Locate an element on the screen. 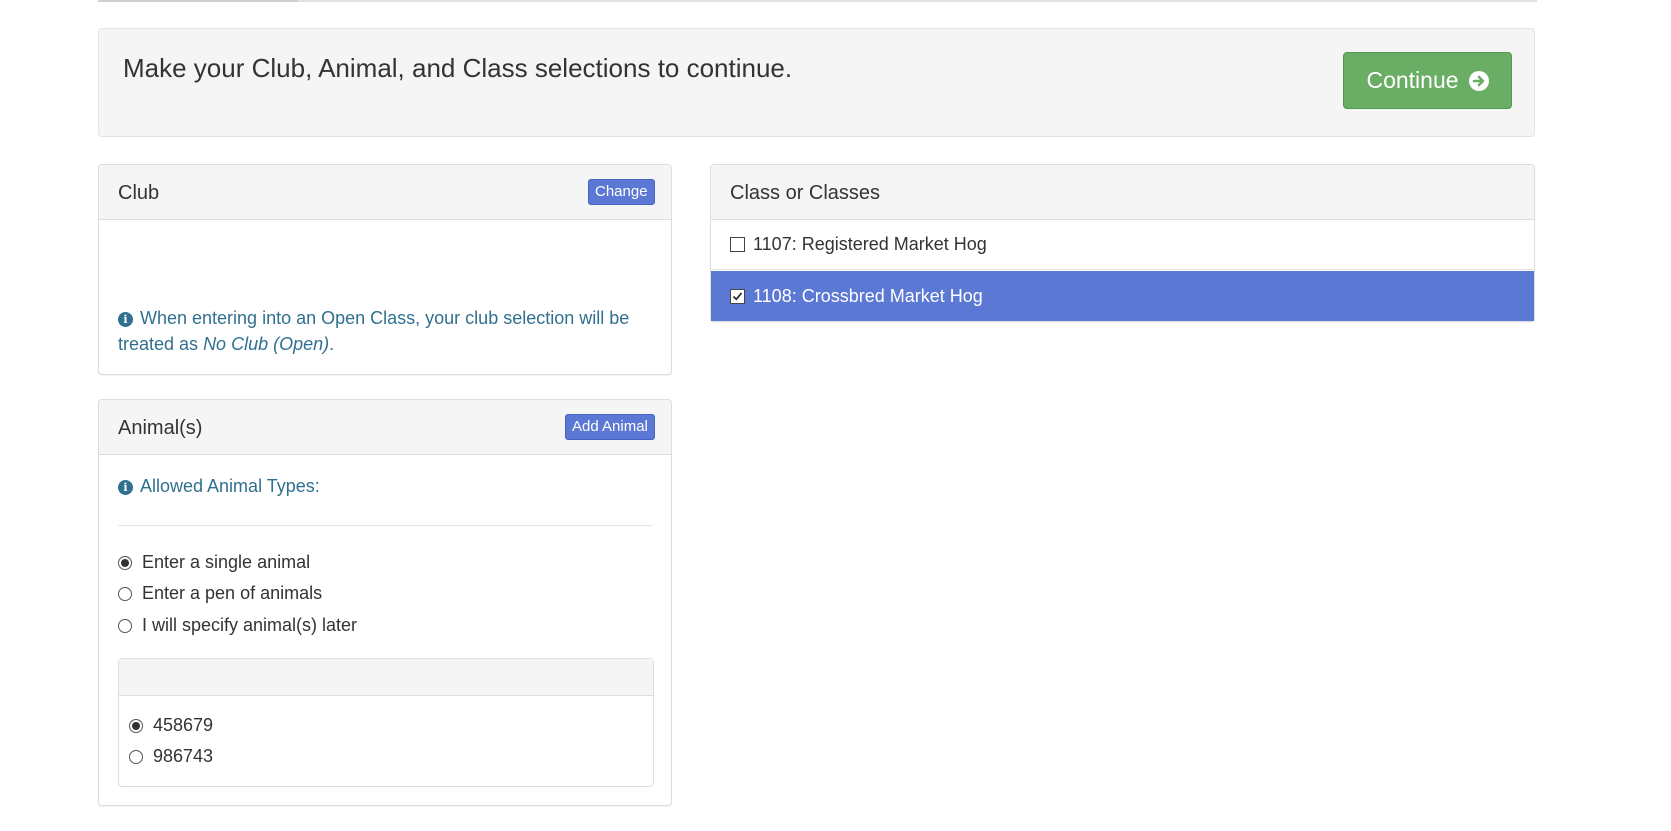  section-divider is located at coordinates (385, 525).